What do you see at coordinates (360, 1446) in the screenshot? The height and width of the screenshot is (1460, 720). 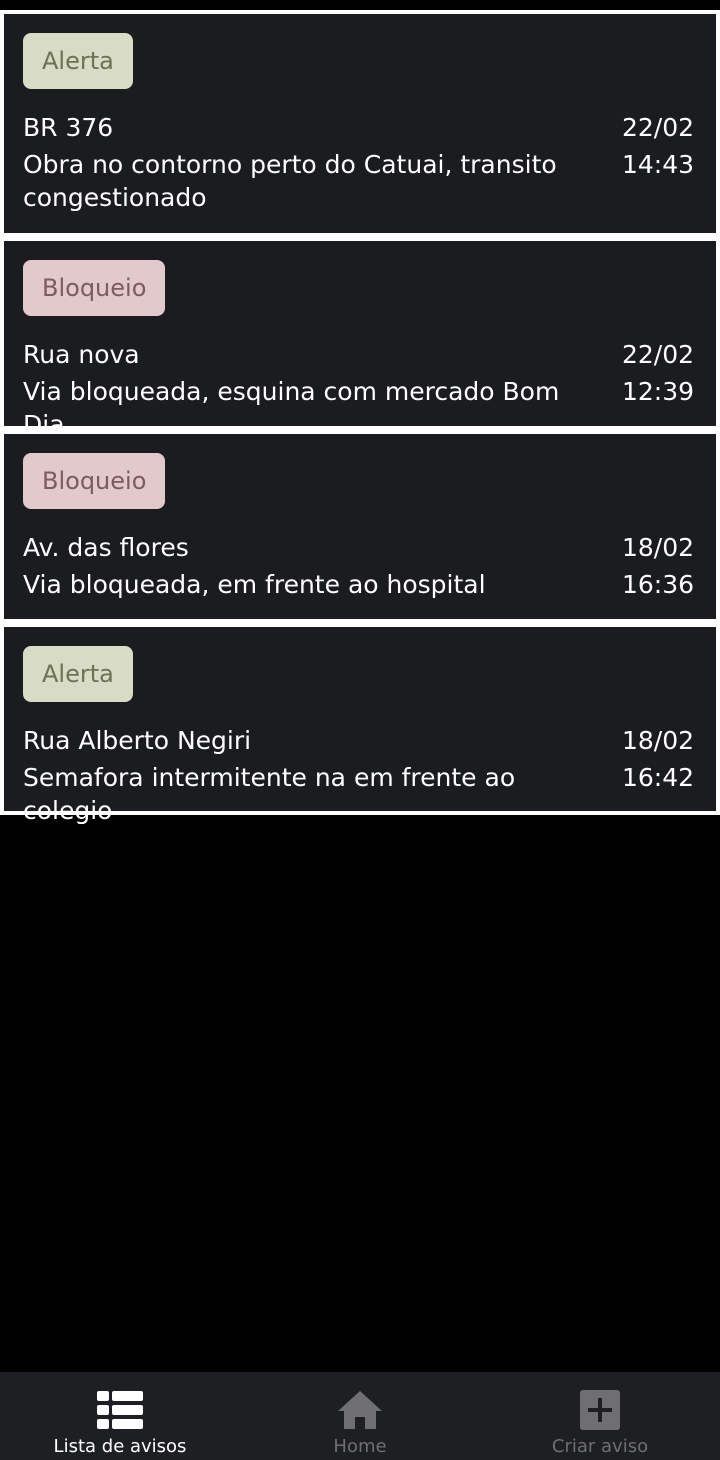 I see `nav-label: Home` at bounding box center [360, 1446].